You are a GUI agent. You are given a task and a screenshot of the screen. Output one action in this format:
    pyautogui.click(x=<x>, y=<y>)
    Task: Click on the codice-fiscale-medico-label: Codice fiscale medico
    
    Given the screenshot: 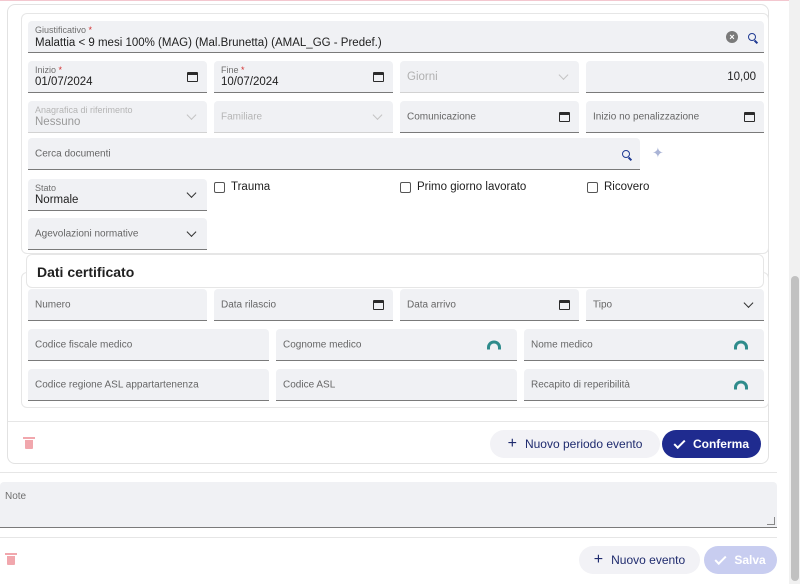 What is the action you would take?
    pyautogui.click(x=84, y=344)
    